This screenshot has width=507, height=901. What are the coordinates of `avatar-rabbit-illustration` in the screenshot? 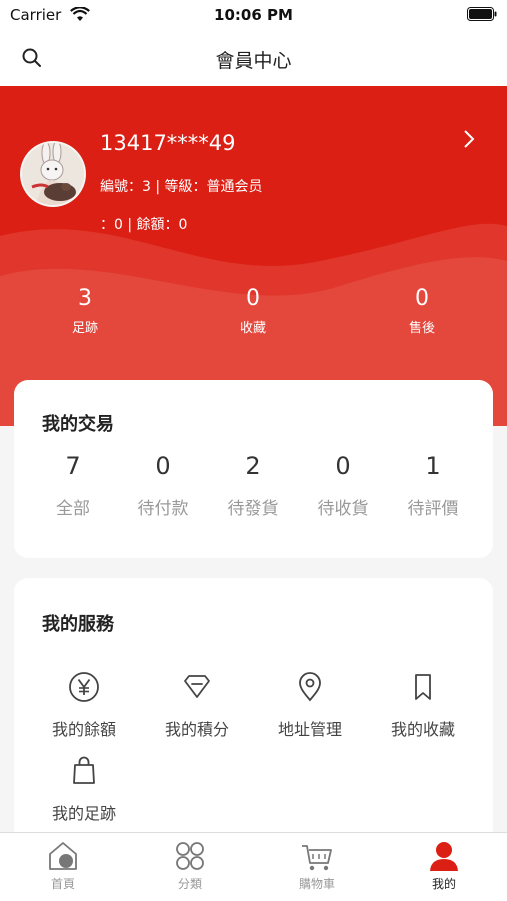 It's located at (53, 174).